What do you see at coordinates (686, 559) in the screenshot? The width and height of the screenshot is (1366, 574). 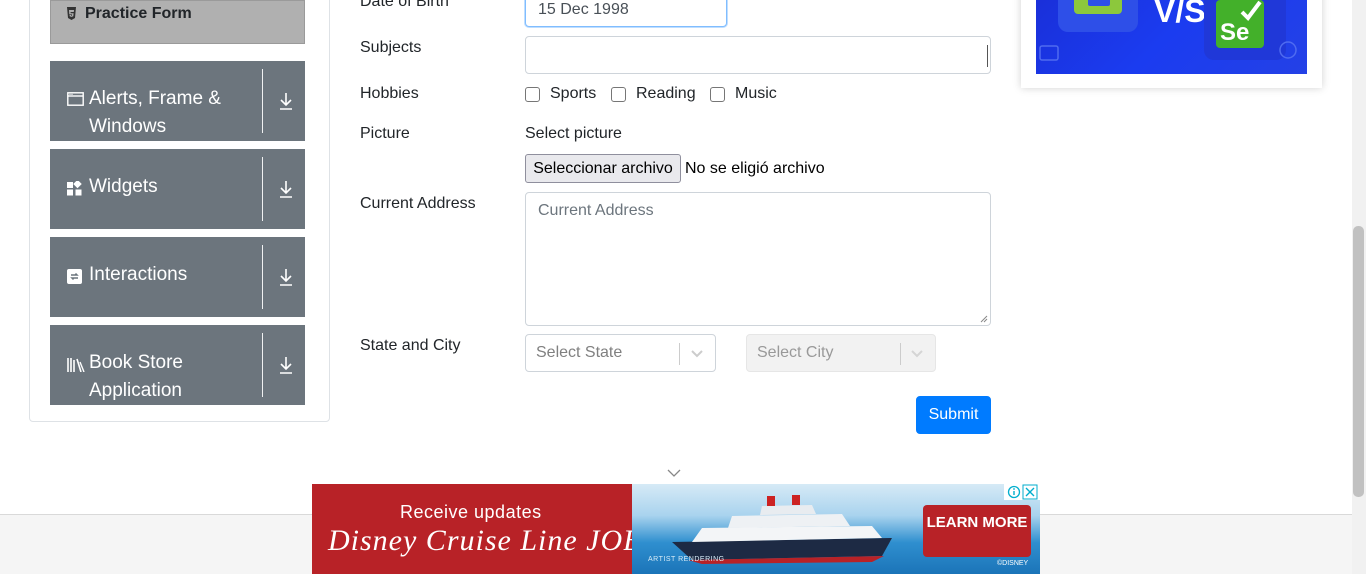 I see `ad-artist-note: ARTIST RENDERING` at bounding box center [686, 559].